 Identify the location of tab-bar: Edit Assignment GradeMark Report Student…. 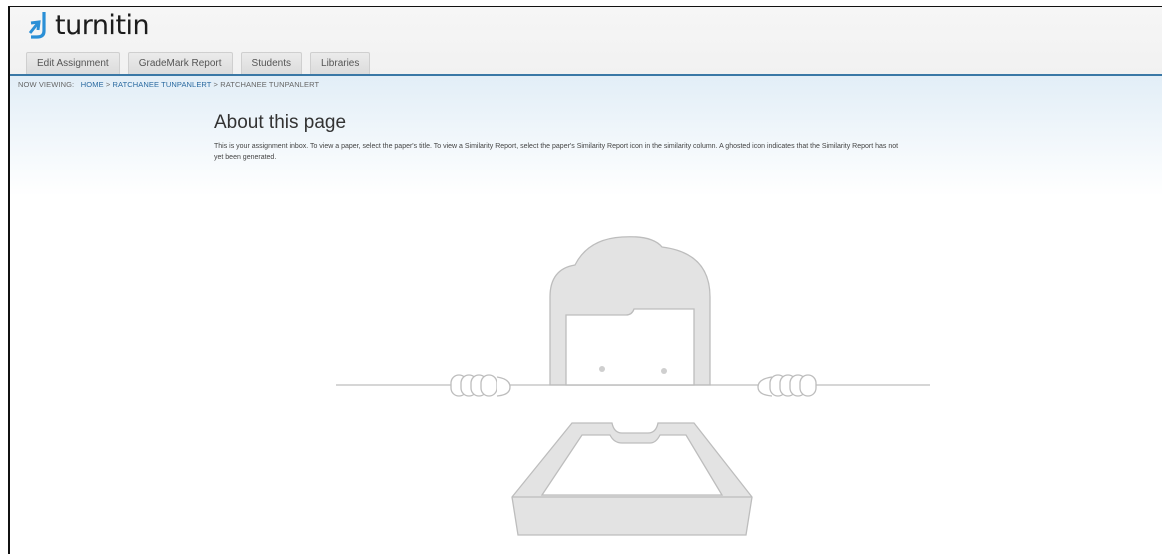
(198, 63).